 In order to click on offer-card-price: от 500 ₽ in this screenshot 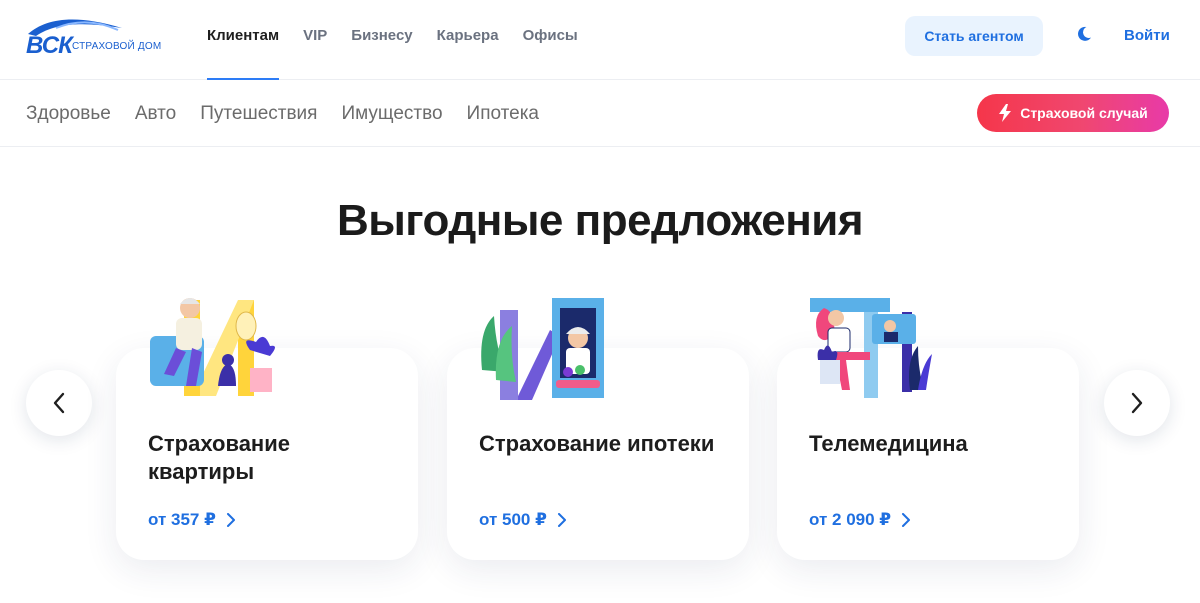, I will do `click(523, 520)`.